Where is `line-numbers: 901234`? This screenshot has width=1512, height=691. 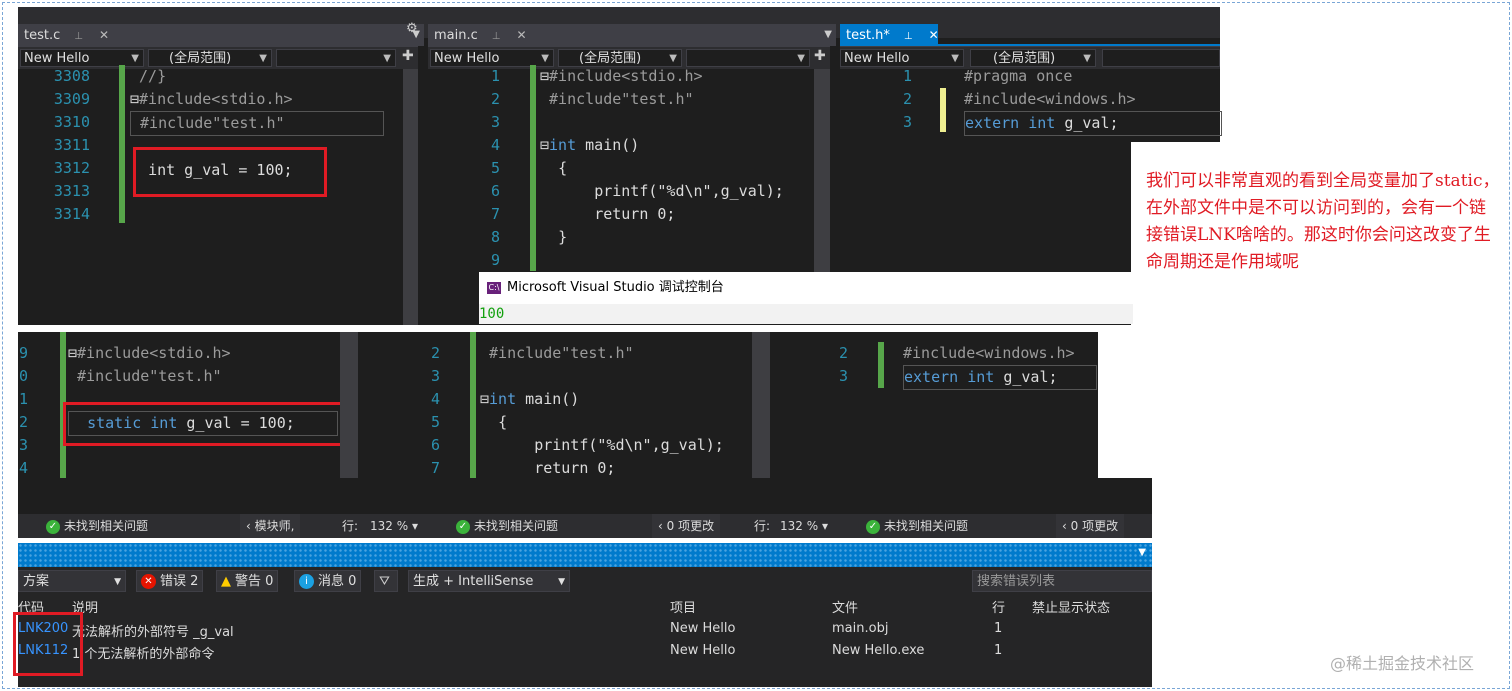
line-numbers: 901234 is located at coordinates (23, 410).